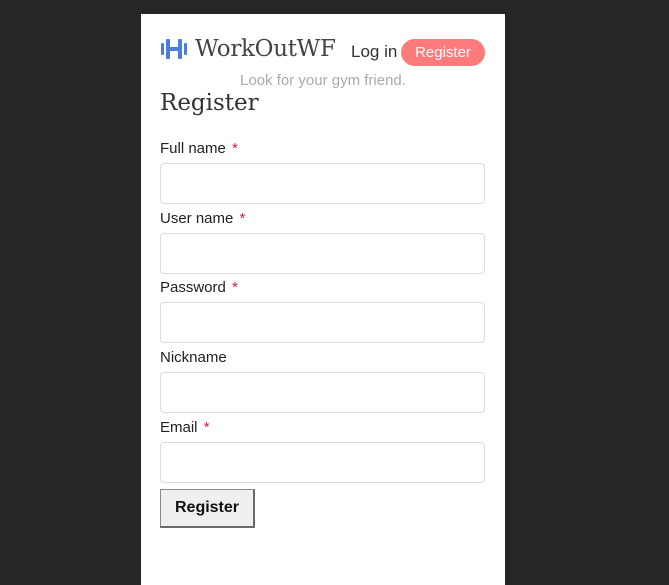 This screenshot has height=585, width=669. I want to click on site-header: WorkOutWF Log in Register, so click(323, 52).